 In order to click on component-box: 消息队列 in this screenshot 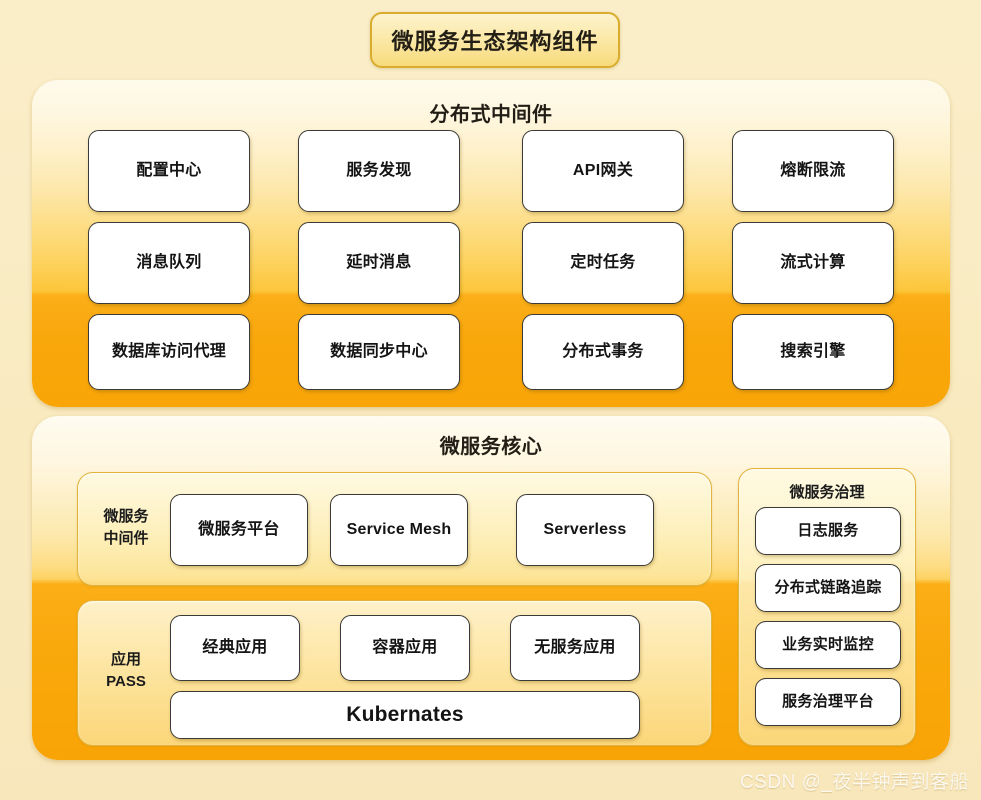, I will do `click(169, 263)`.